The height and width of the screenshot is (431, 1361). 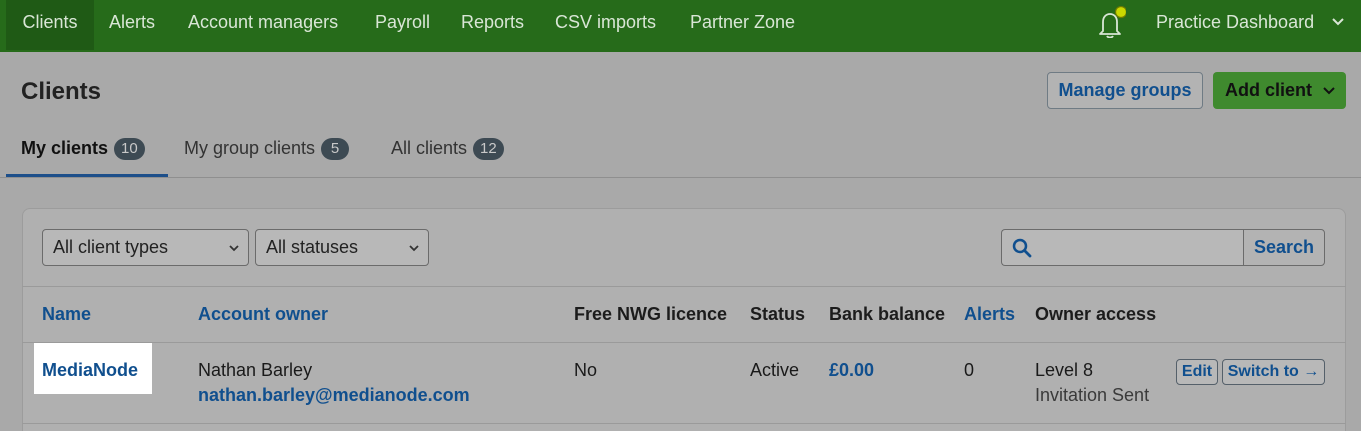 What do you see at coordinates (312, 247) in the screenshot?
I see `select-value: All statuses` at bounding box center [312, 247].